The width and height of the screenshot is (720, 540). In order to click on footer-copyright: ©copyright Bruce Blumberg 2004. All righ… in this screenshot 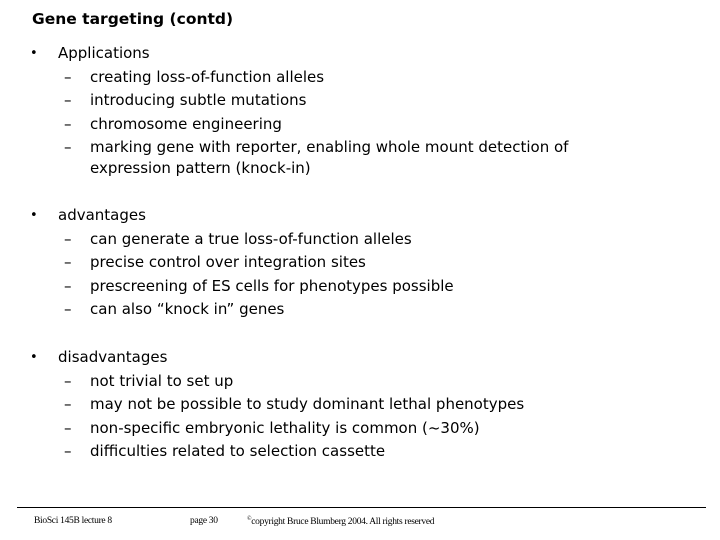, I will do `click(341, 522)`.